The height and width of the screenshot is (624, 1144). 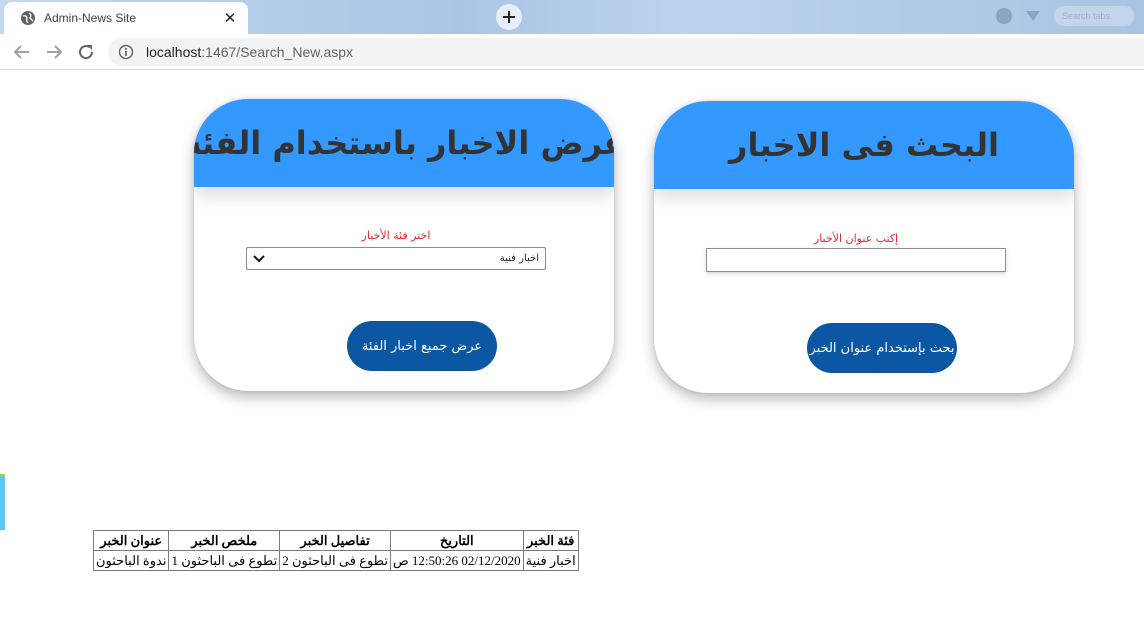 I want to click on column-header: عنوان الخبر, so click(x=131, y=540).